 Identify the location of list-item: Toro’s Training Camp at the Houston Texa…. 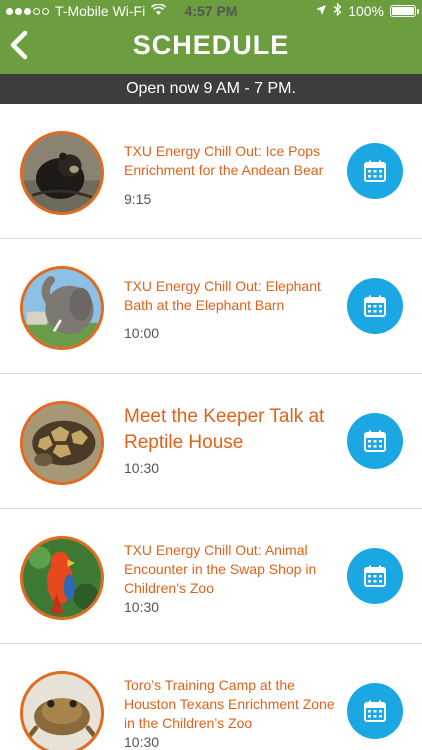
(211, 697).